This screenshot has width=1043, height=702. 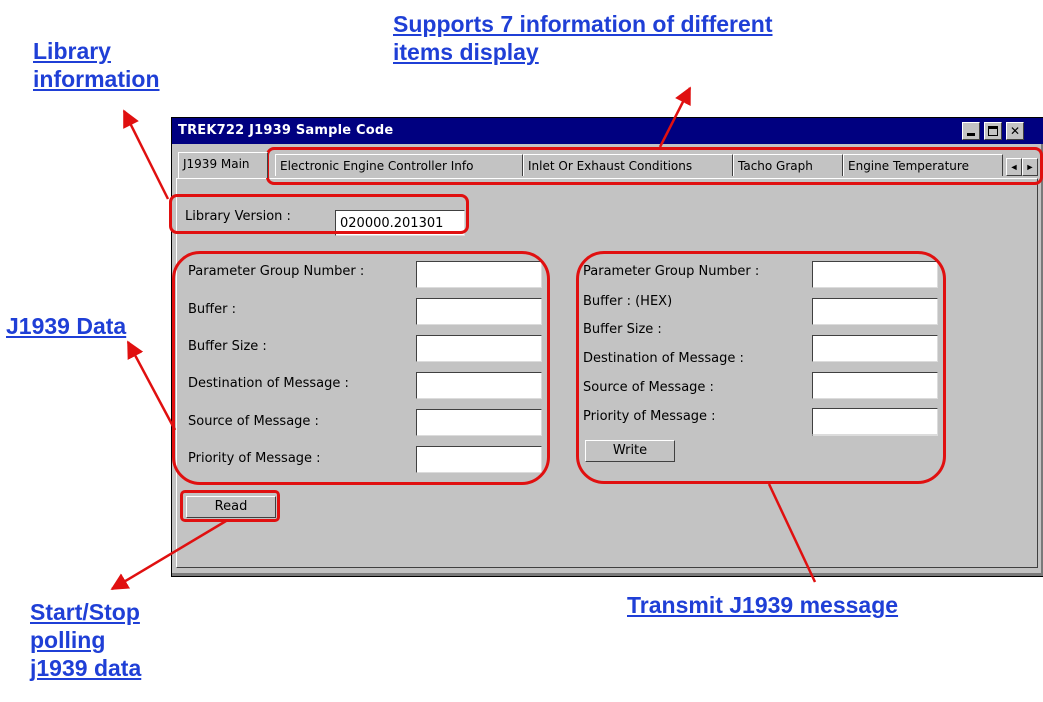 I want to click on highlight-transmit-data, so click(x=761, y=367).